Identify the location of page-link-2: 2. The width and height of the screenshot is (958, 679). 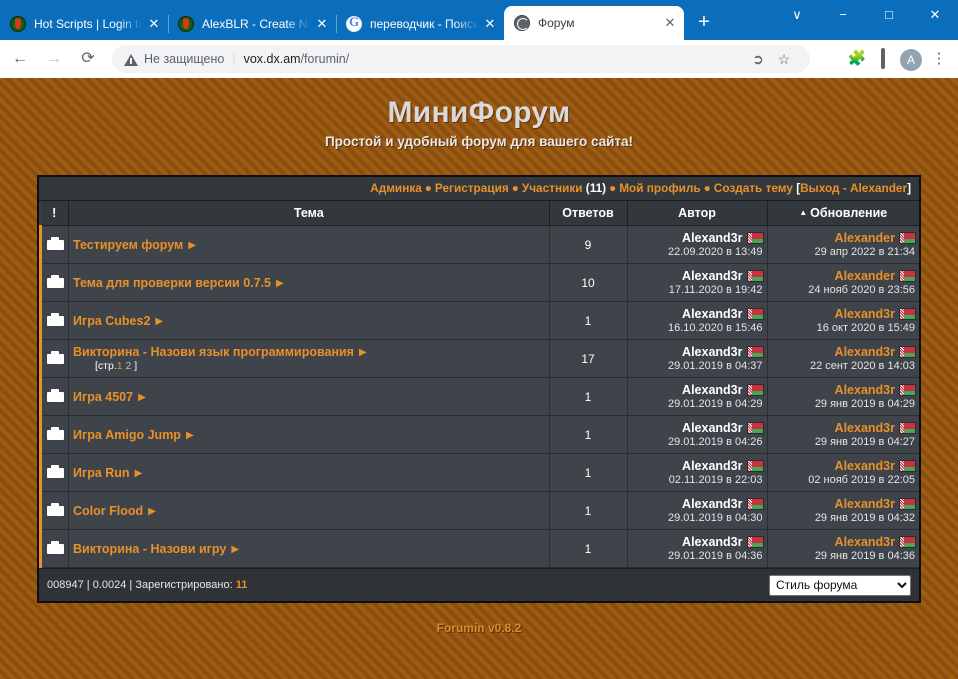
(129, 366).